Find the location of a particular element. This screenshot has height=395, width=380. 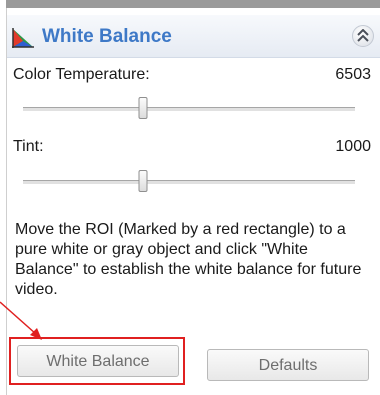

tint-value: 1000 is located at coordinates (353, 146).